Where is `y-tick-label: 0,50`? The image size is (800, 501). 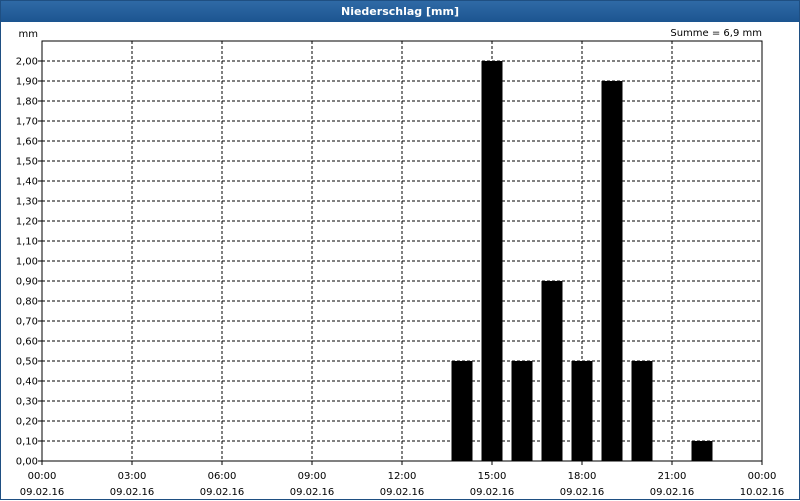
y-tick-label: 0,50 is located at coordinates (27, 362).